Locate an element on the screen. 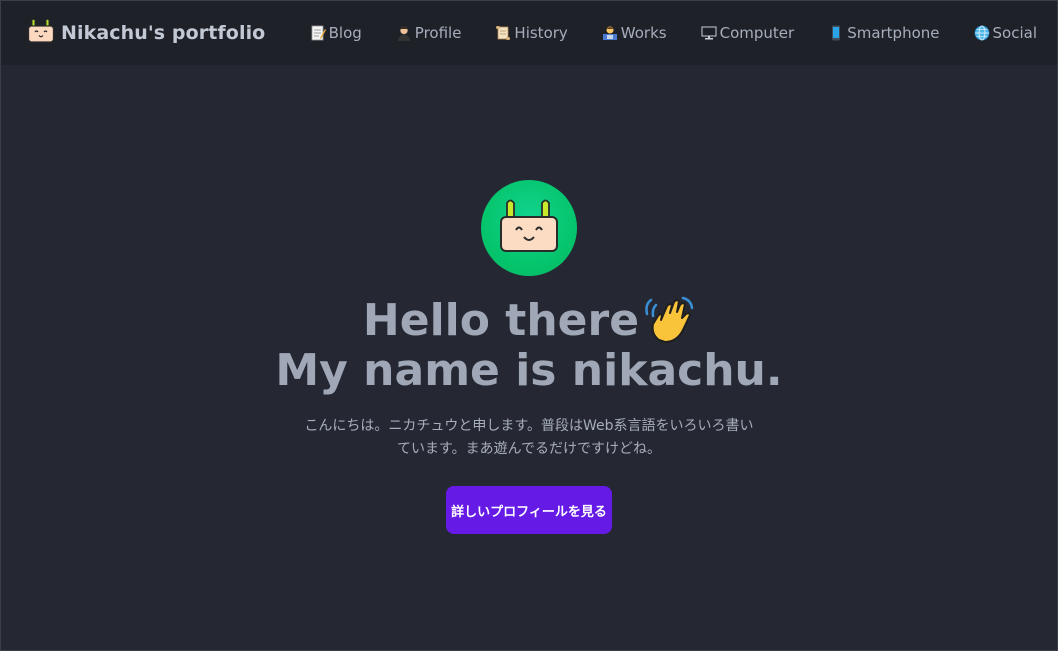 Image resolution: width=1058 pixels, height=651 pixels. nav-item-label: Profile is located at coordinates (438, 33).